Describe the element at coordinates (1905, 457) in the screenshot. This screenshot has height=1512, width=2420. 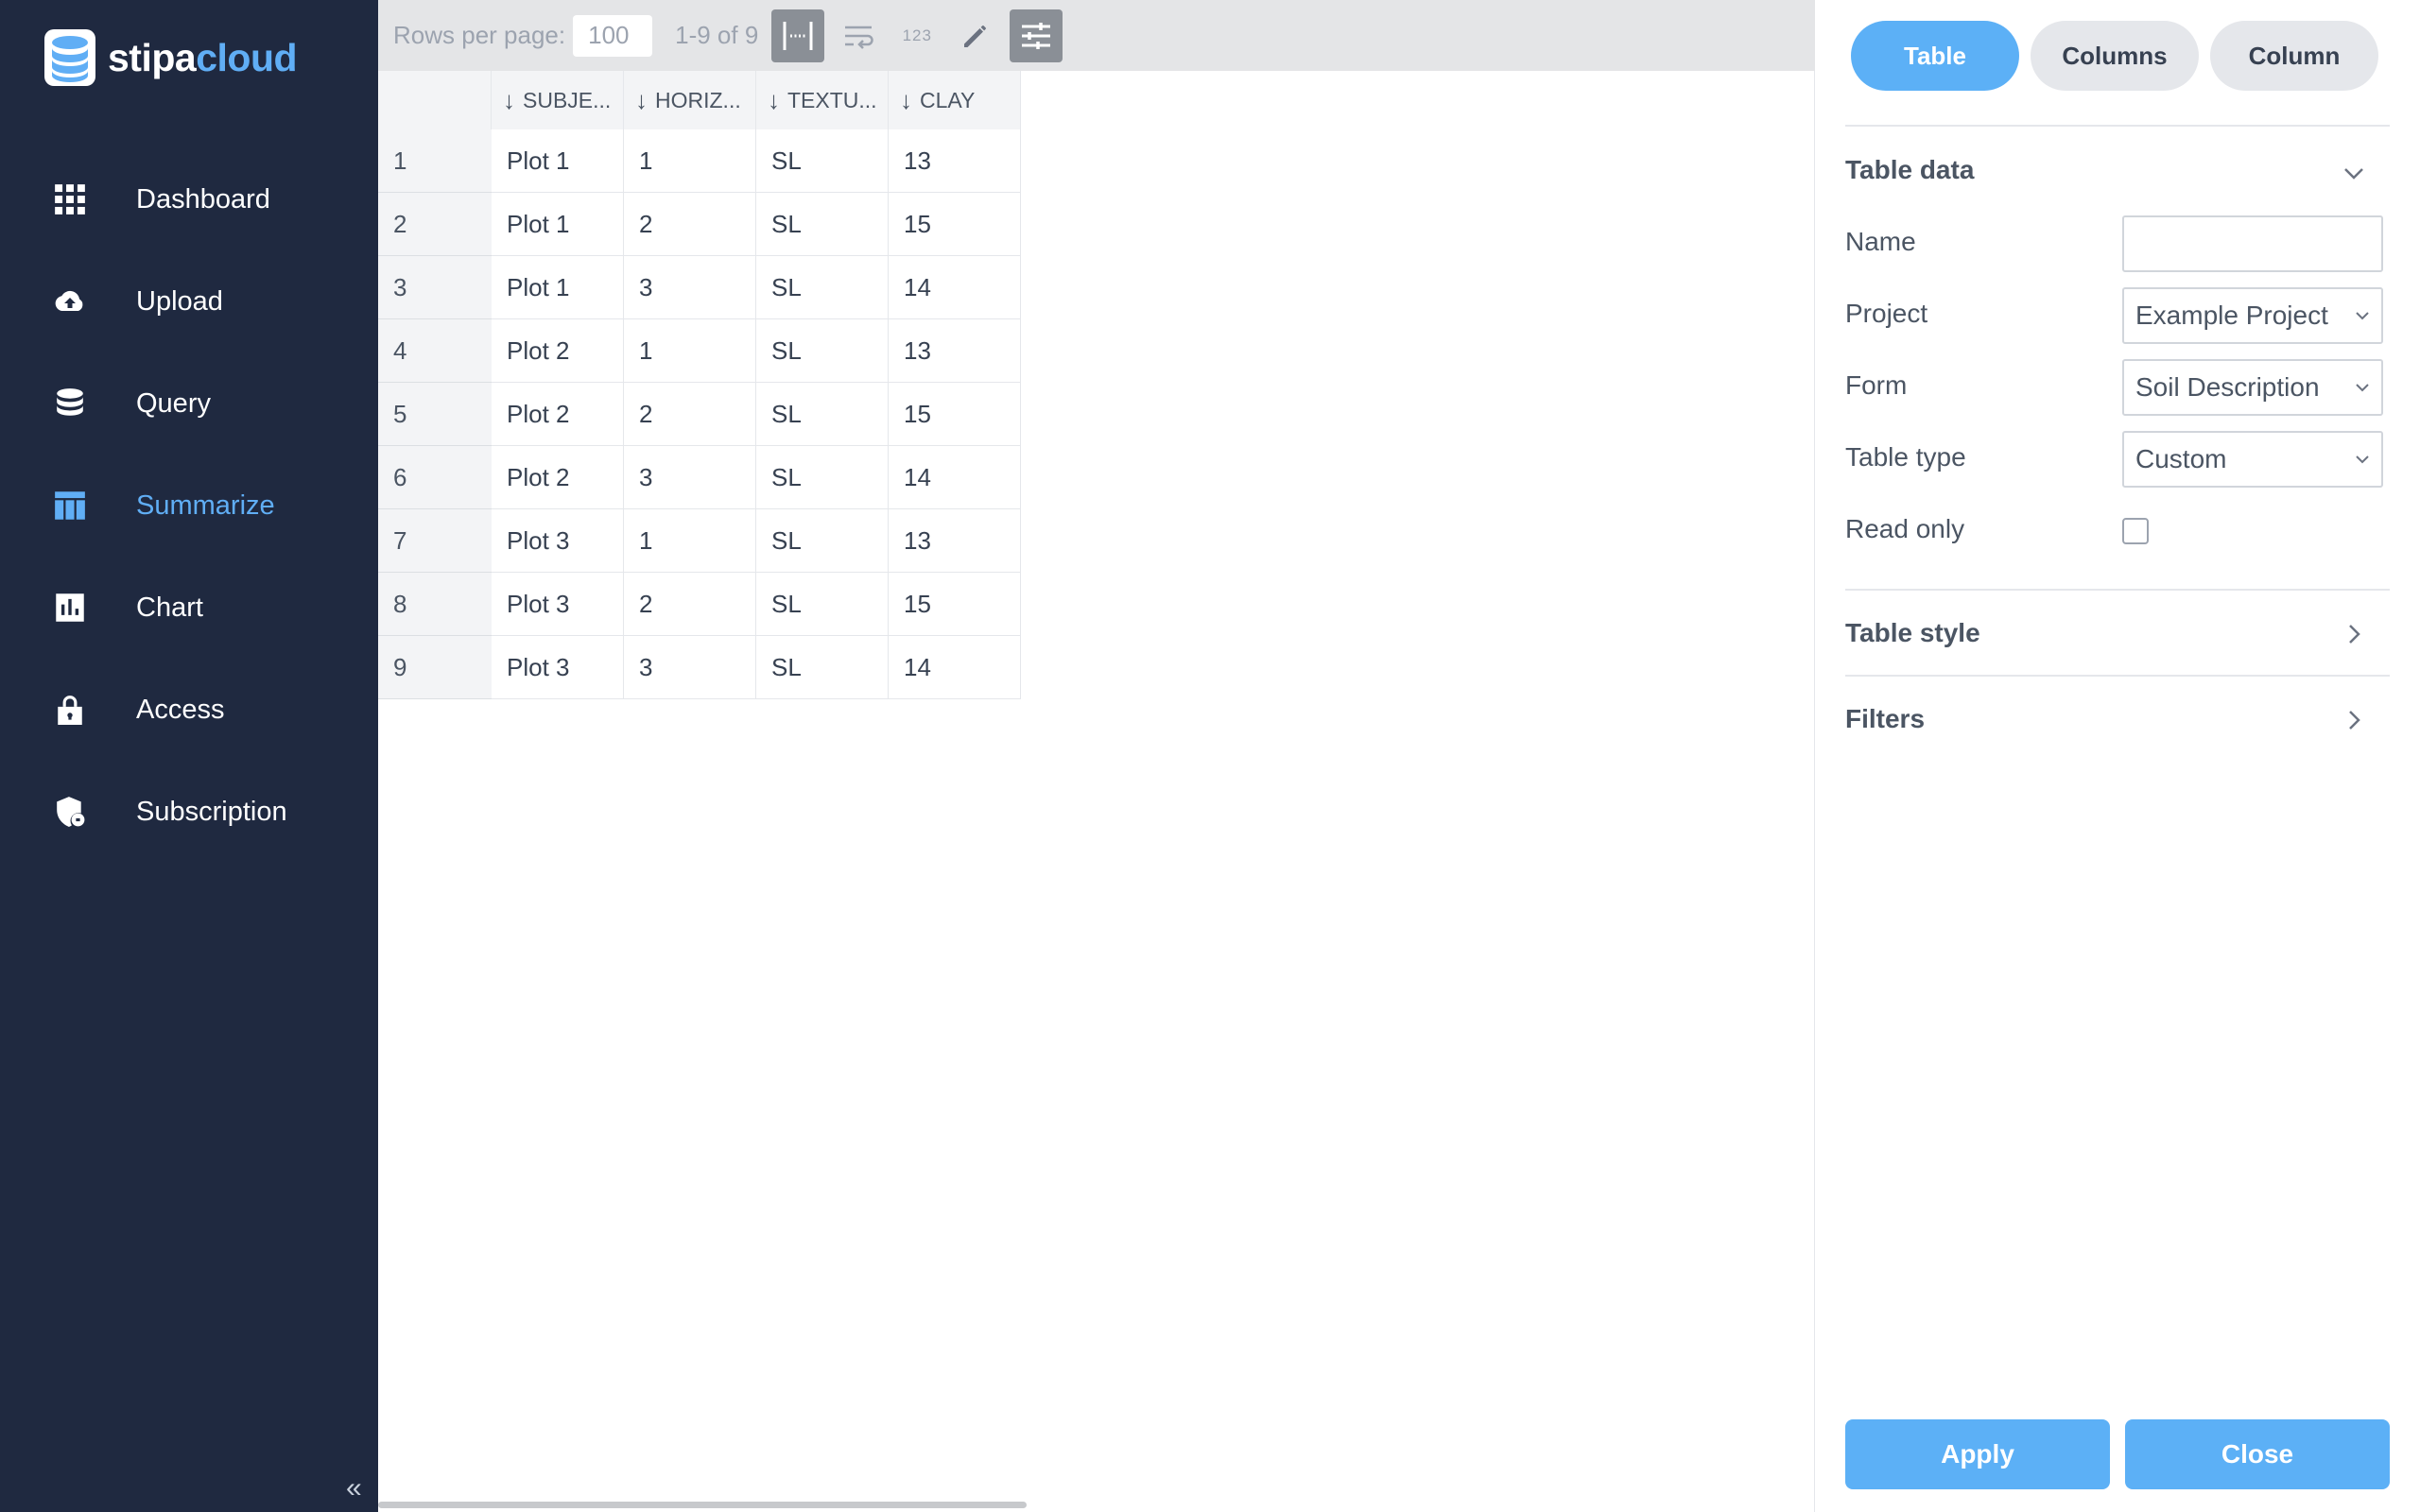
I see `table-type-label: Table type` at that location.